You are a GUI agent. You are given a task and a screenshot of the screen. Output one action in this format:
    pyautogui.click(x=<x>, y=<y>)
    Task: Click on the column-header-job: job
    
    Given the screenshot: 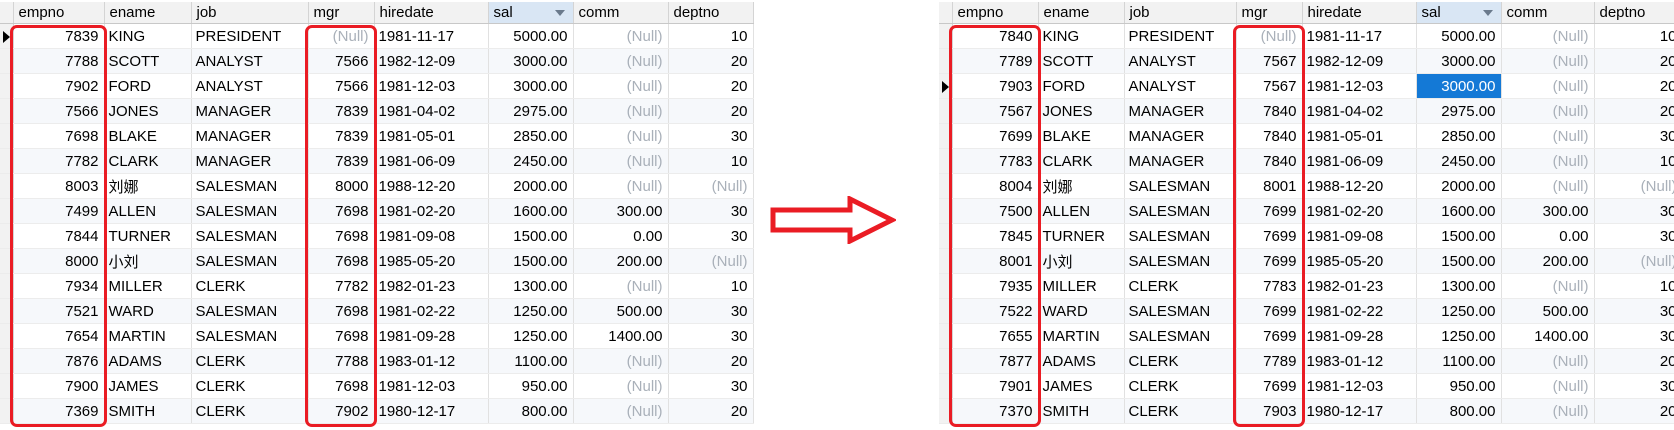 What is the action you would take?
    pyautogui.click(x=250, y=13)
    